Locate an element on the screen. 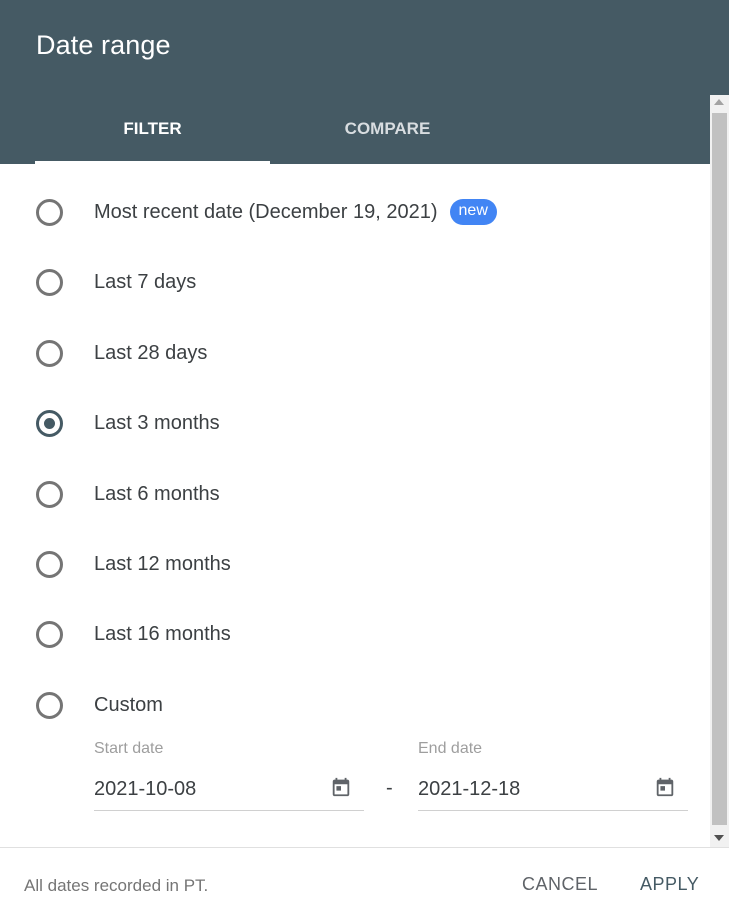 The height and width of the screenshot is (924, 729). option-most-recent-date: Most recent date (December 19, 2021) new is located at coordinates (266, 212).